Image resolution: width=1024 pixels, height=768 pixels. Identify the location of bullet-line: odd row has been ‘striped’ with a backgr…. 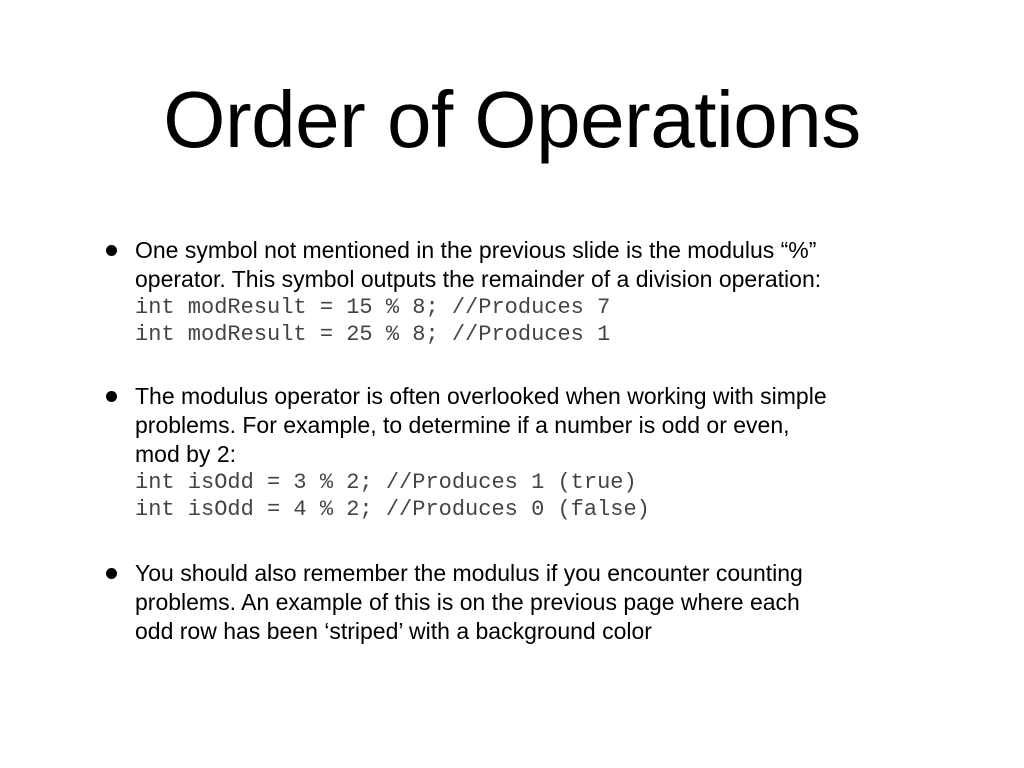
(393, 631).